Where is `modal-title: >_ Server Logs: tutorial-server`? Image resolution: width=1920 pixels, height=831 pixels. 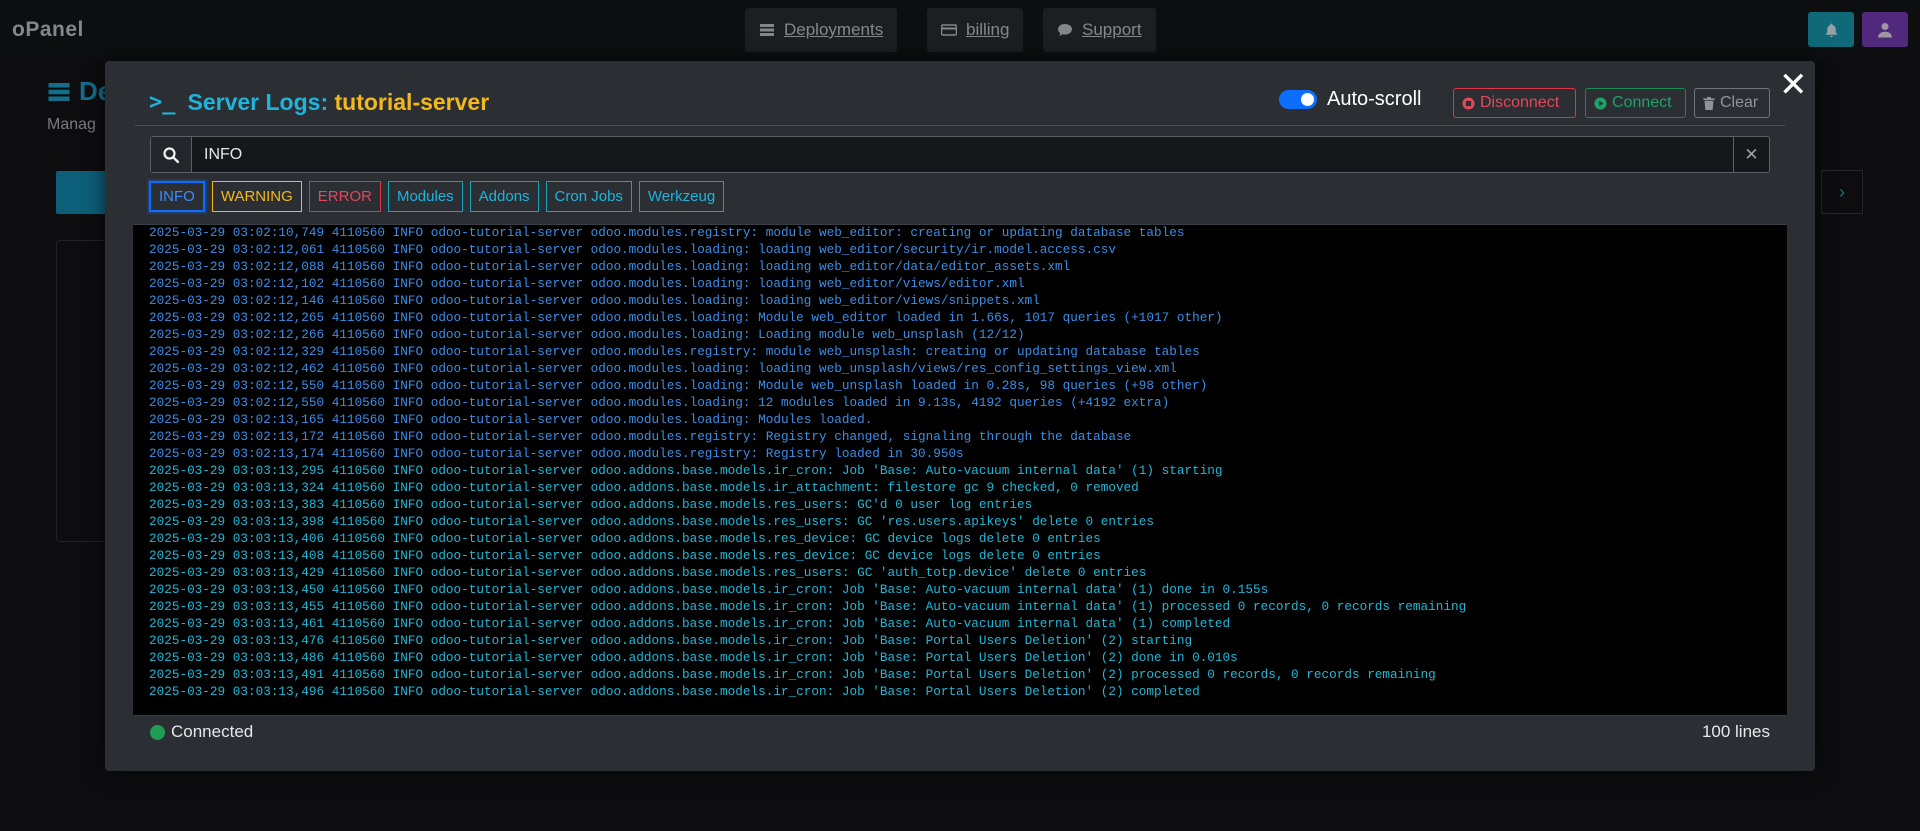
modal-title: >_ Server Logs: tutorial-server is located at coordinates (319, 102).